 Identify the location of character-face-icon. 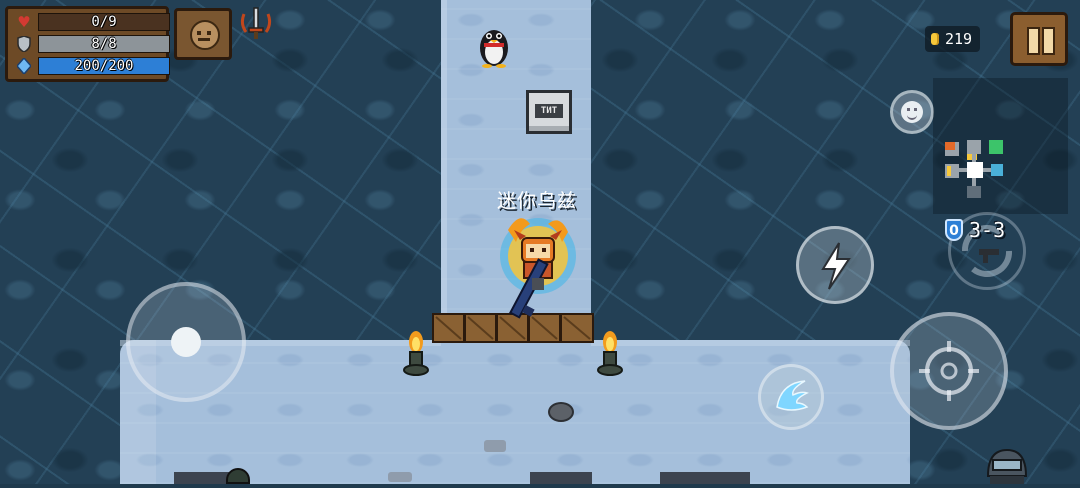
(205, 35).